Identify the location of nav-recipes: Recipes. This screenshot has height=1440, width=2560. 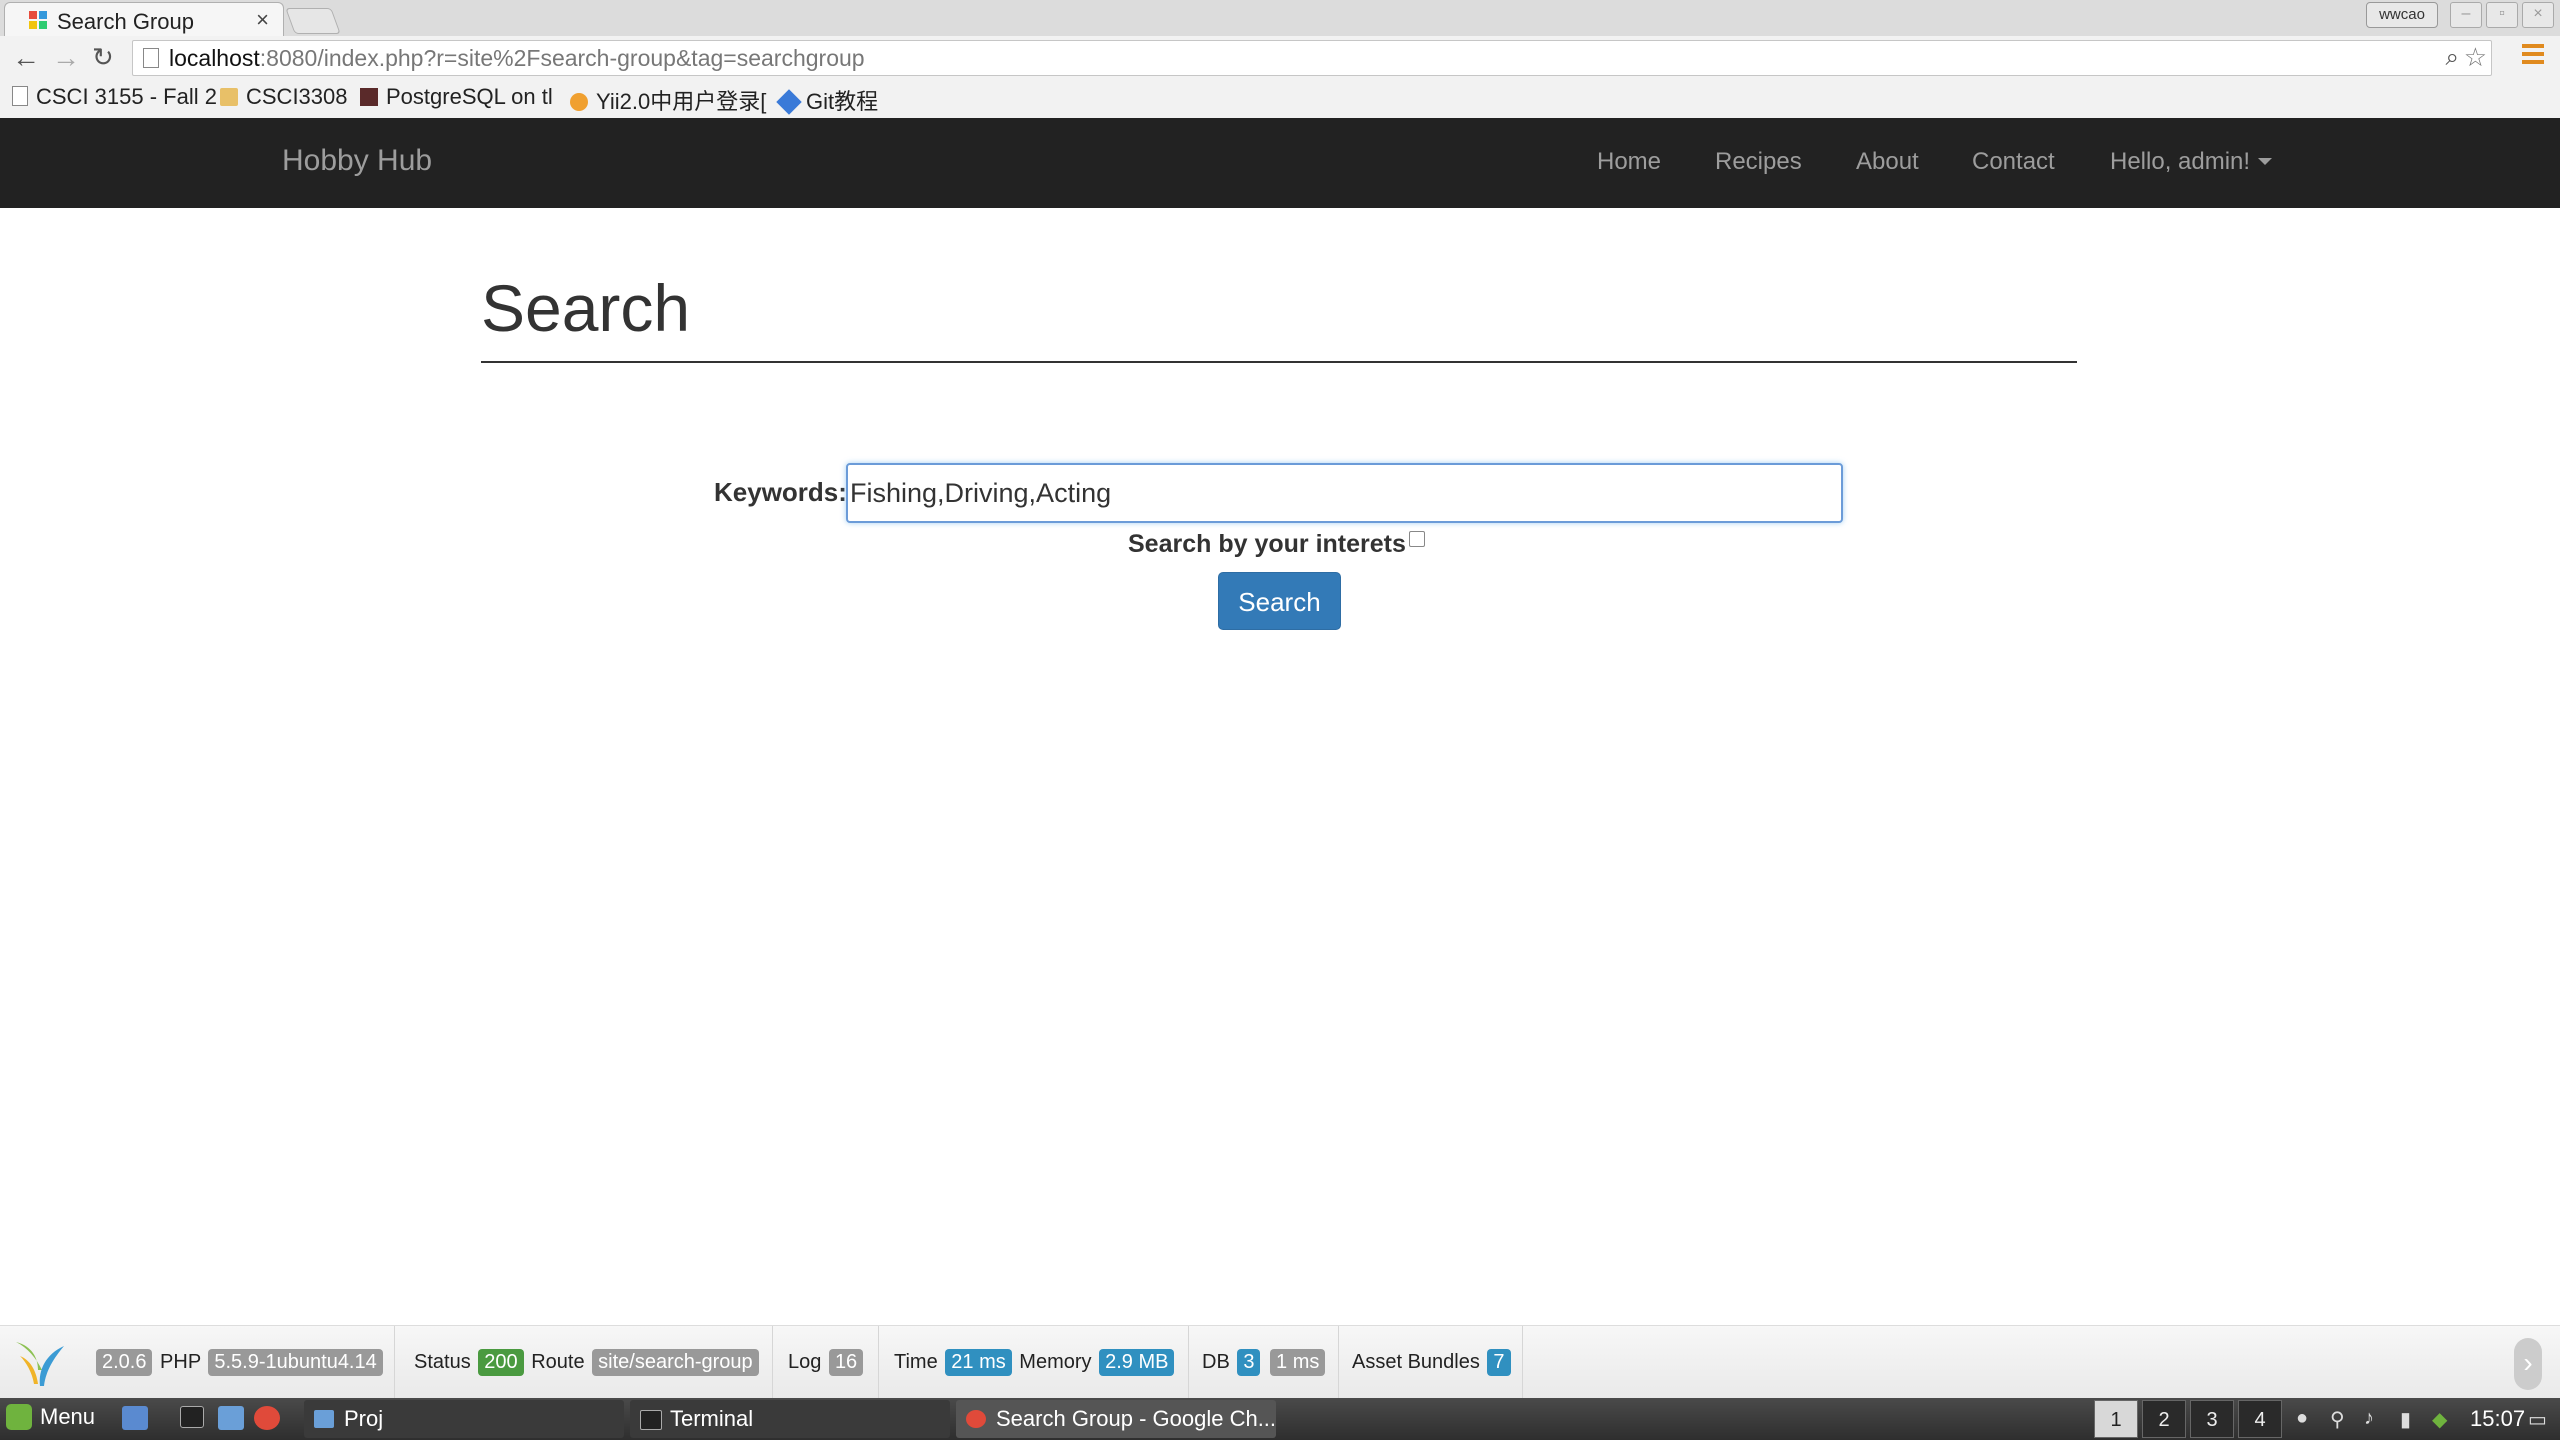
(1758, 162).